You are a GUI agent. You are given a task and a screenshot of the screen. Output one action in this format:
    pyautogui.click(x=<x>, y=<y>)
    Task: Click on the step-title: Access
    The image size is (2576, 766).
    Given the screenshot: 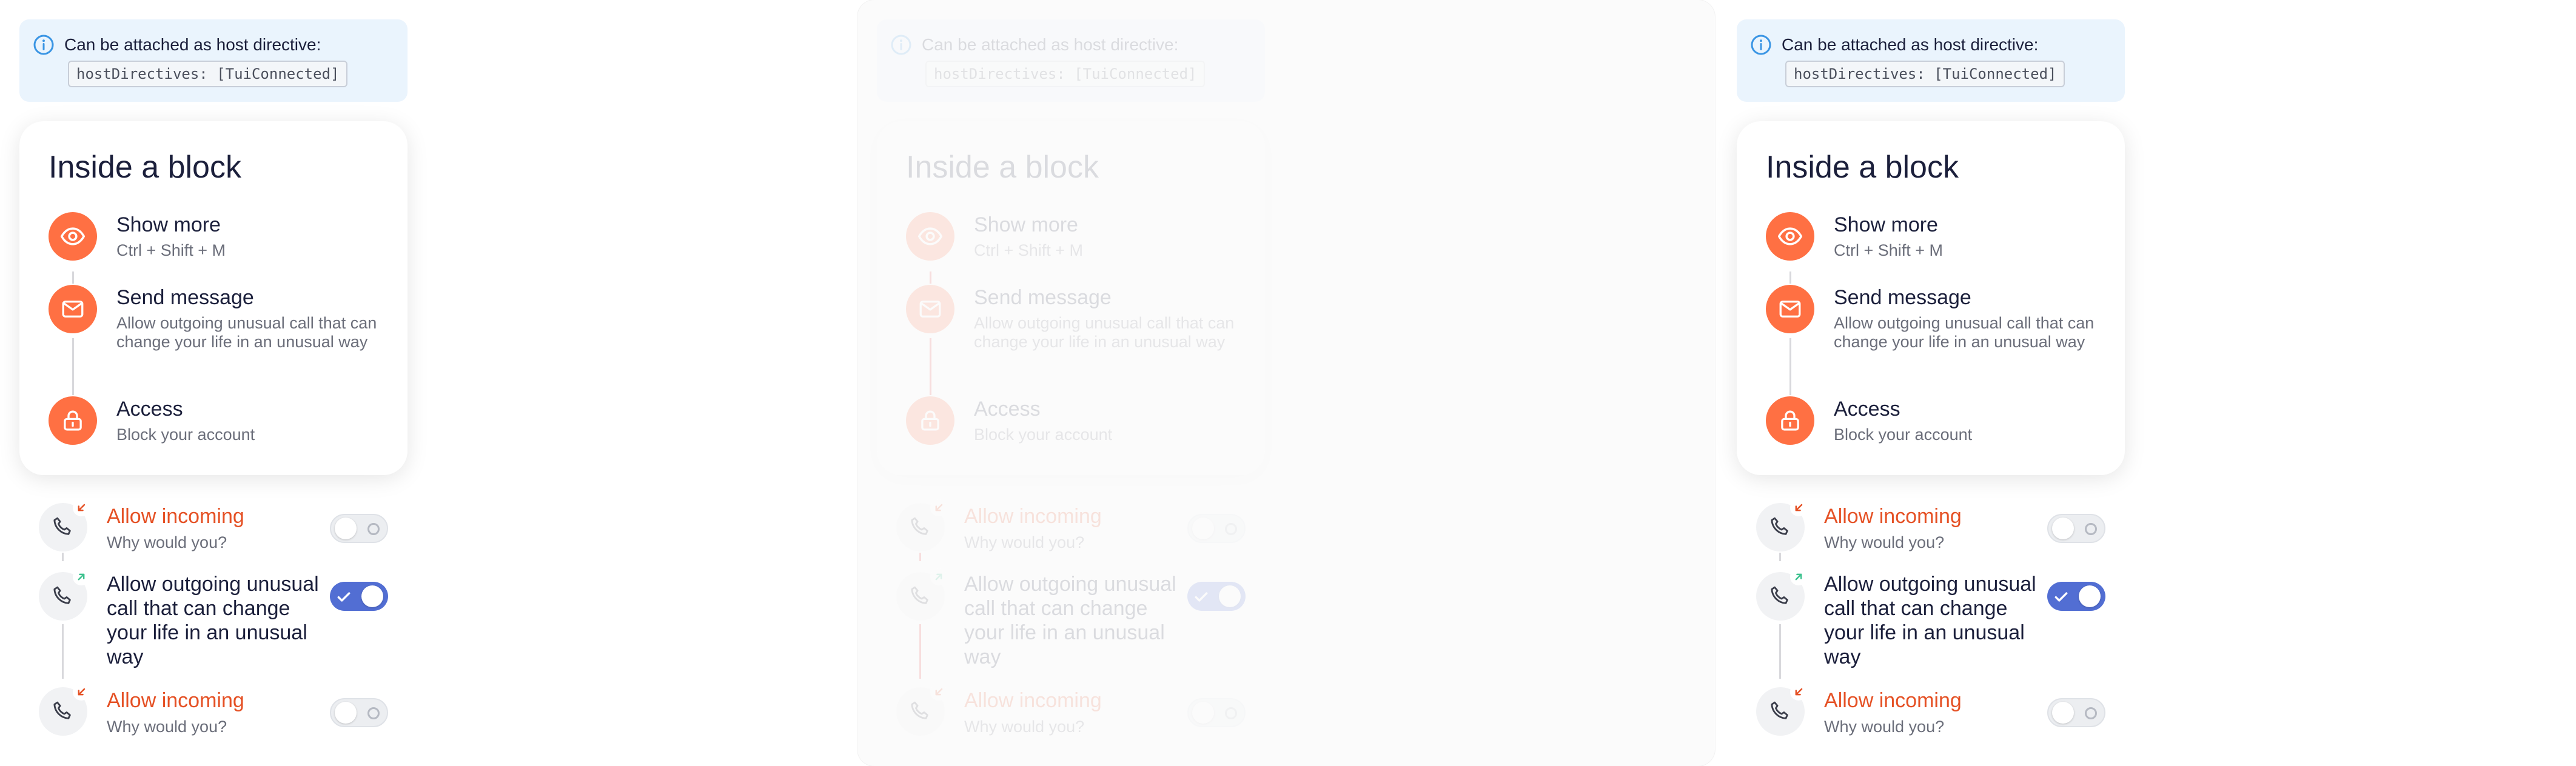 What is the action you would take?
    pyautogui.click(x=149, y=410)
    